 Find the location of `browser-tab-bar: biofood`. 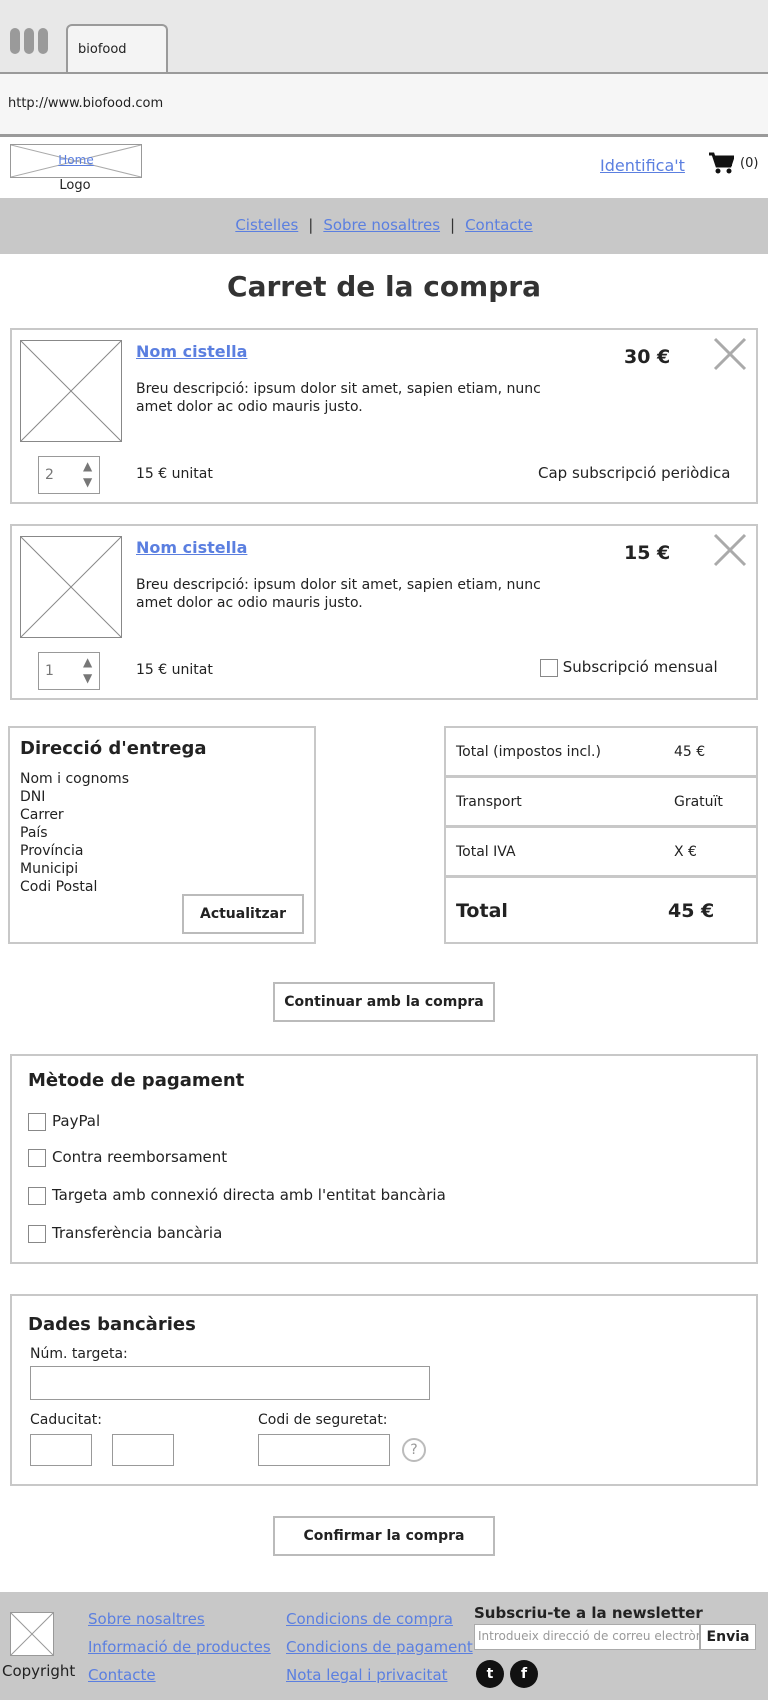

browser-tab-bar: biofood is located at coordinates (384, 37).